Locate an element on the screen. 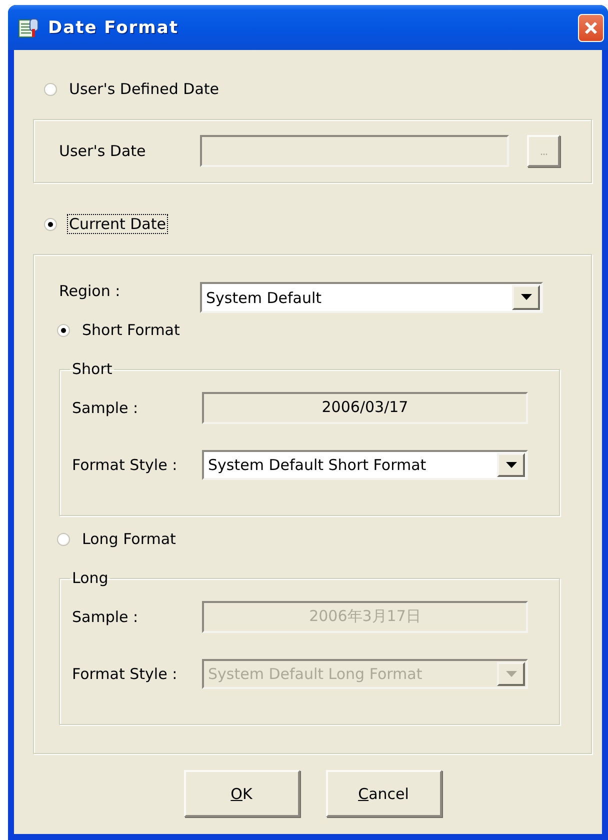 This screenshot has width=608, height=840. close-button is located at coordinates (591, 28).